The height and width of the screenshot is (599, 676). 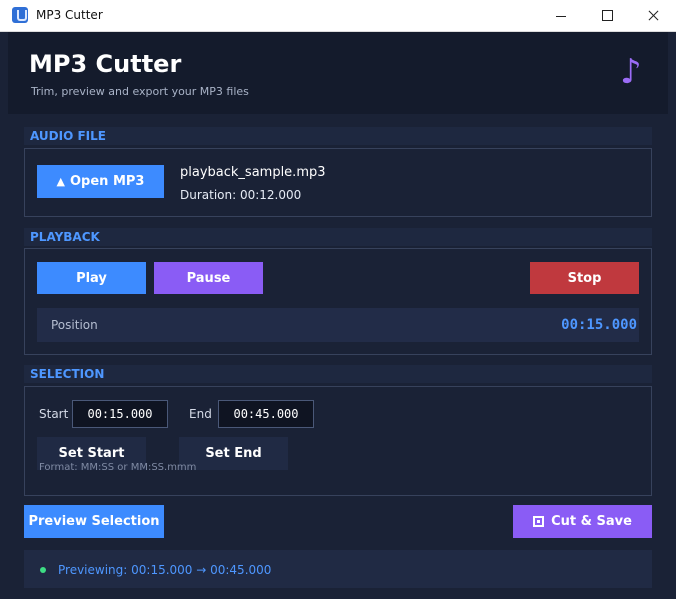 What do you see at coordinates (54, 414) in the screenshot?
I see `start-label: Start` at bounding box center [54, 414].